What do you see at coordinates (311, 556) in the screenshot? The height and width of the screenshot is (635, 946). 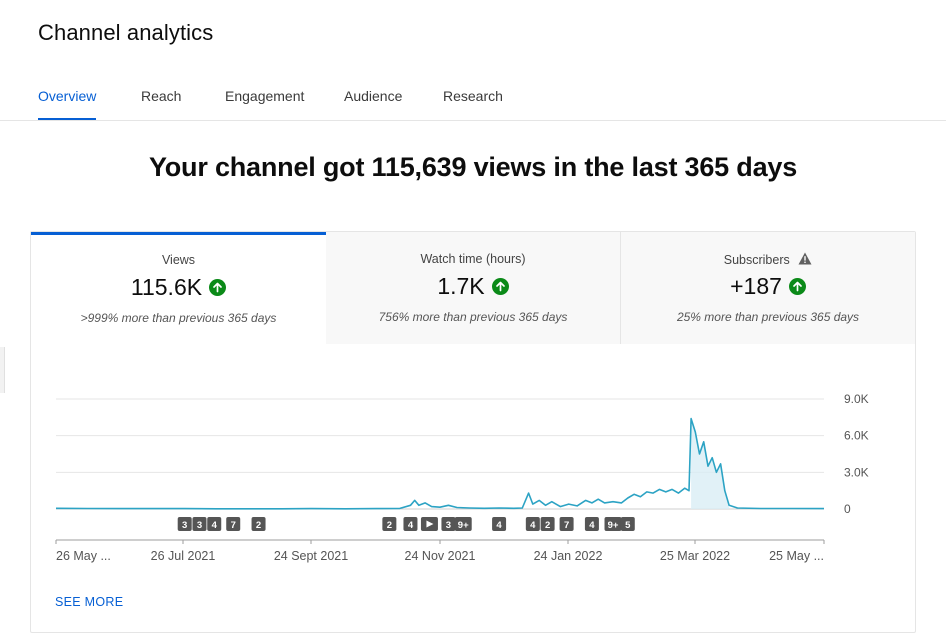 I see `x-tick-label: 24 Sept 2021` at bounding box center [311, 556].